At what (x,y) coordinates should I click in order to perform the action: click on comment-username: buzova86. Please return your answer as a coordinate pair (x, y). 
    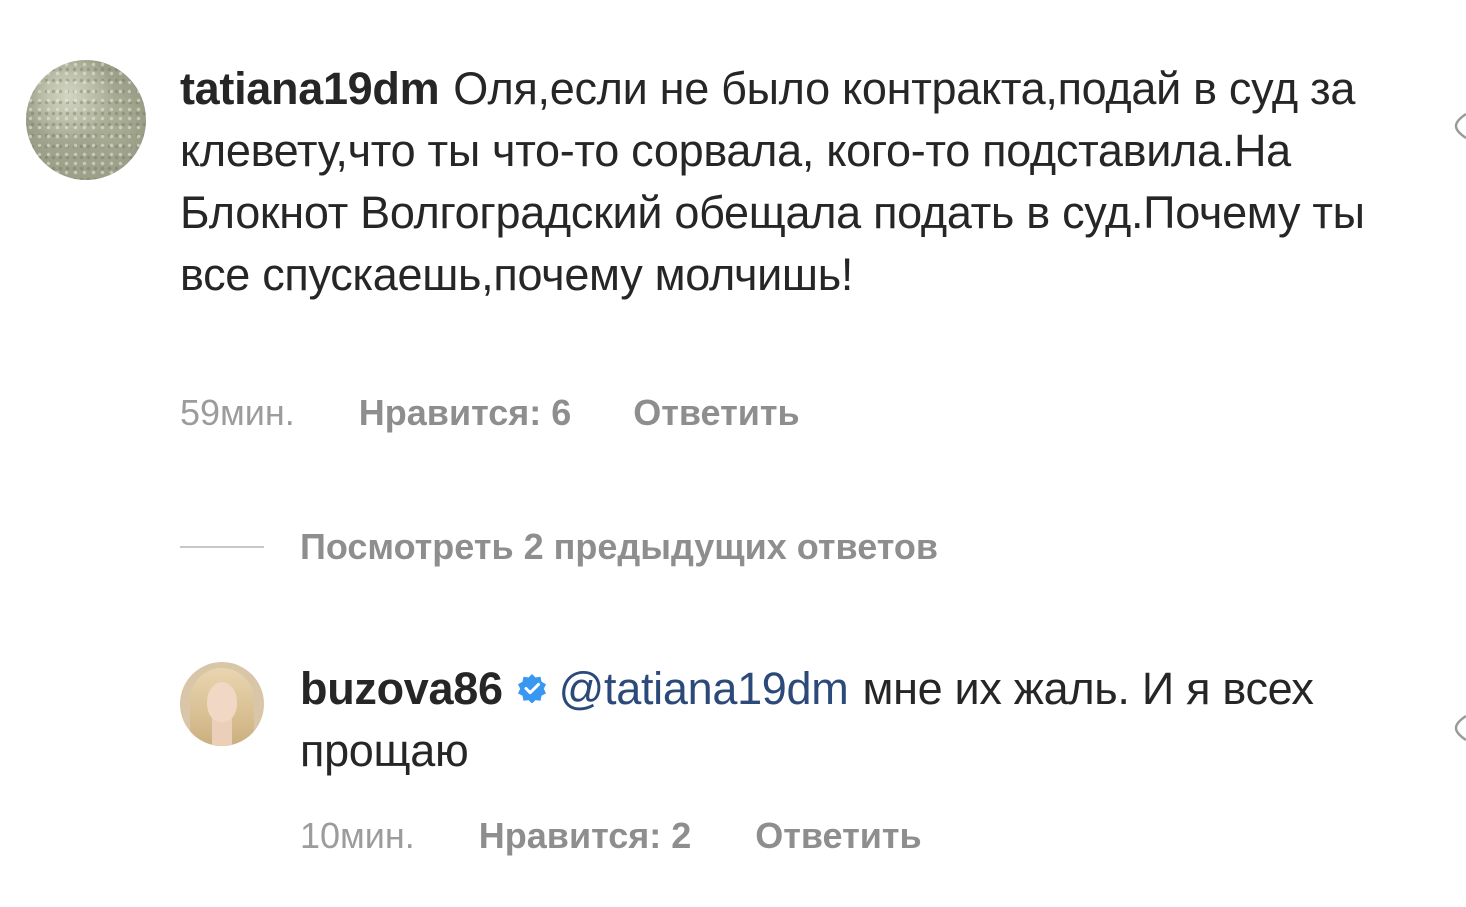
    Looking at the image, I should click on (401, 688).